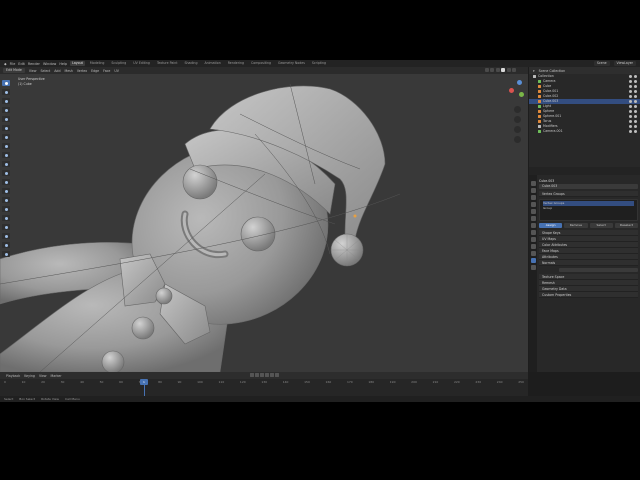 This screenshot has width=640, height=480. What do you see at coordinates (291, 63) in the screenshot?
I see `tab-geometry-nodes: Geometry Nodes` at bounding box center [291, 63].